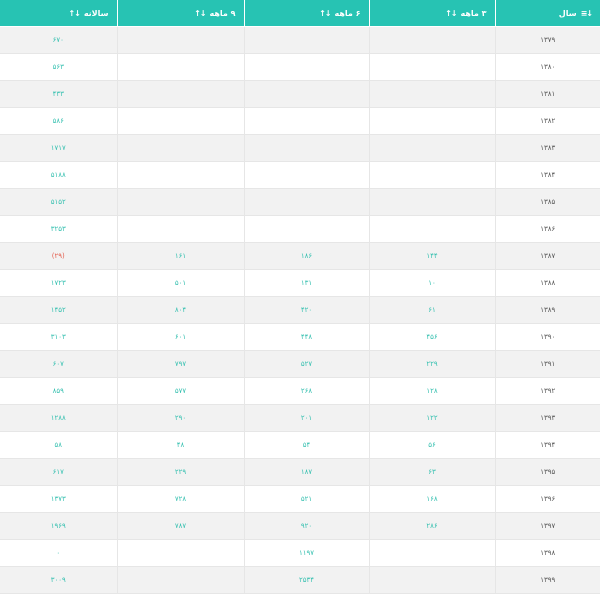 Image resolution: width=600 pixels, height=594 pixels. I want to click on cell-annual: ۱۷۲۳, so click(59, 283).